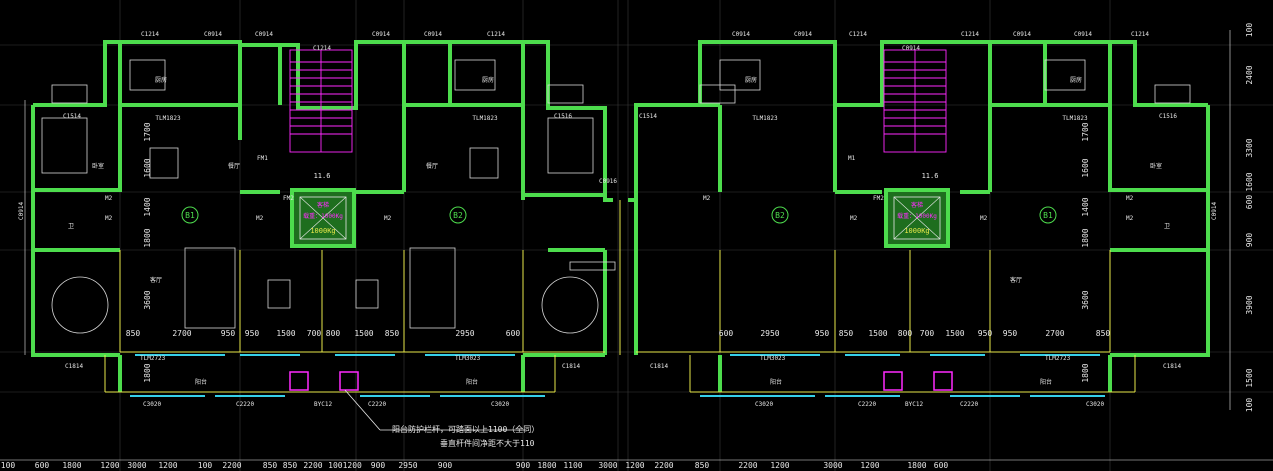  I want to click on dimension-text: 3000, so click(607, 465).